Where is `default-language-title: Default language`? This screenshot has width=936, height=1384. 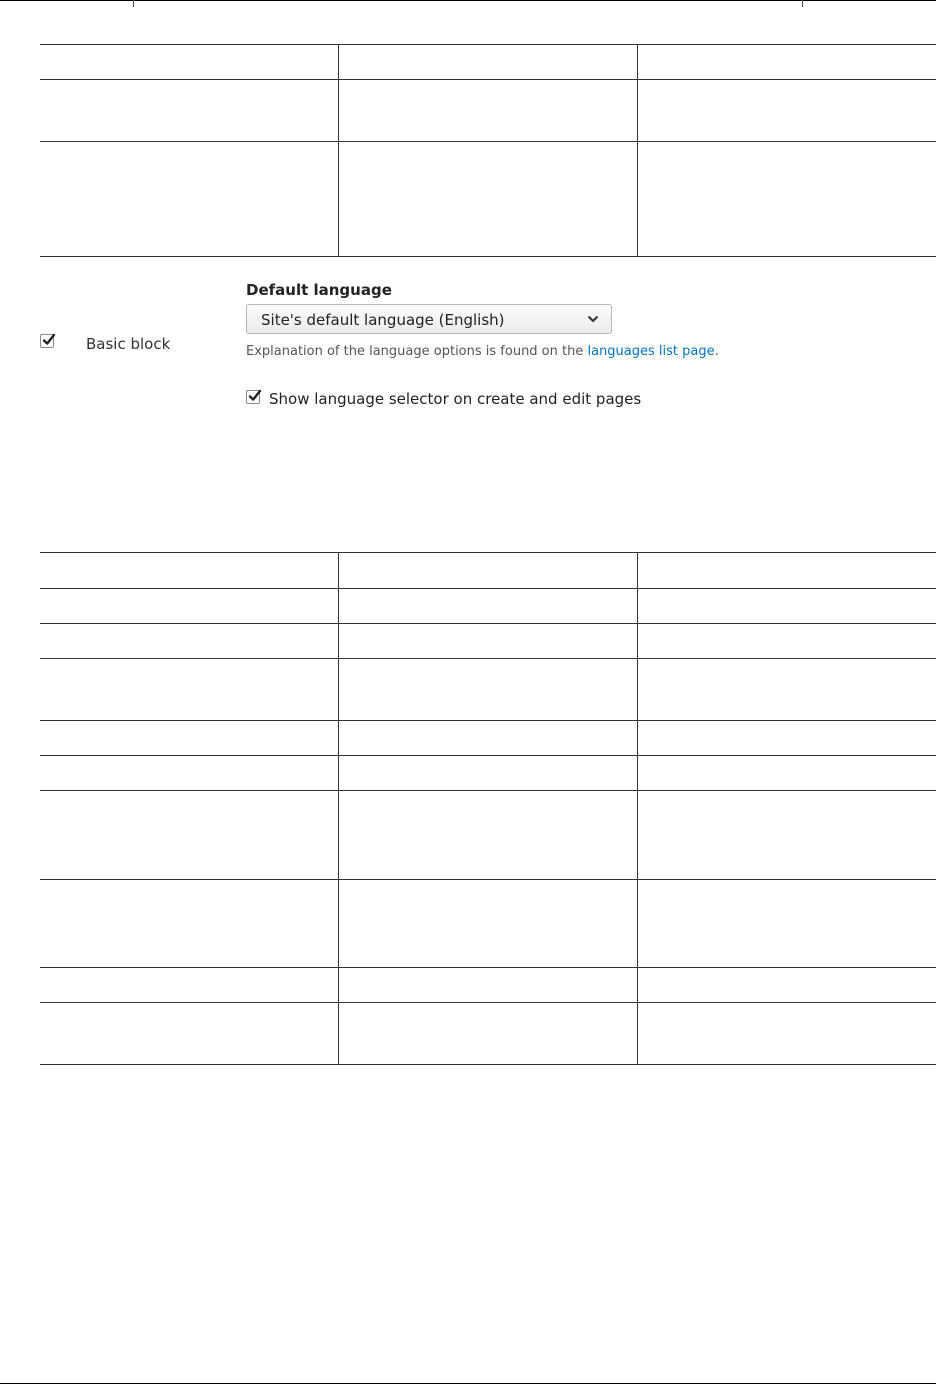
default-language-title: Default language is located at coordinates (319, 290).